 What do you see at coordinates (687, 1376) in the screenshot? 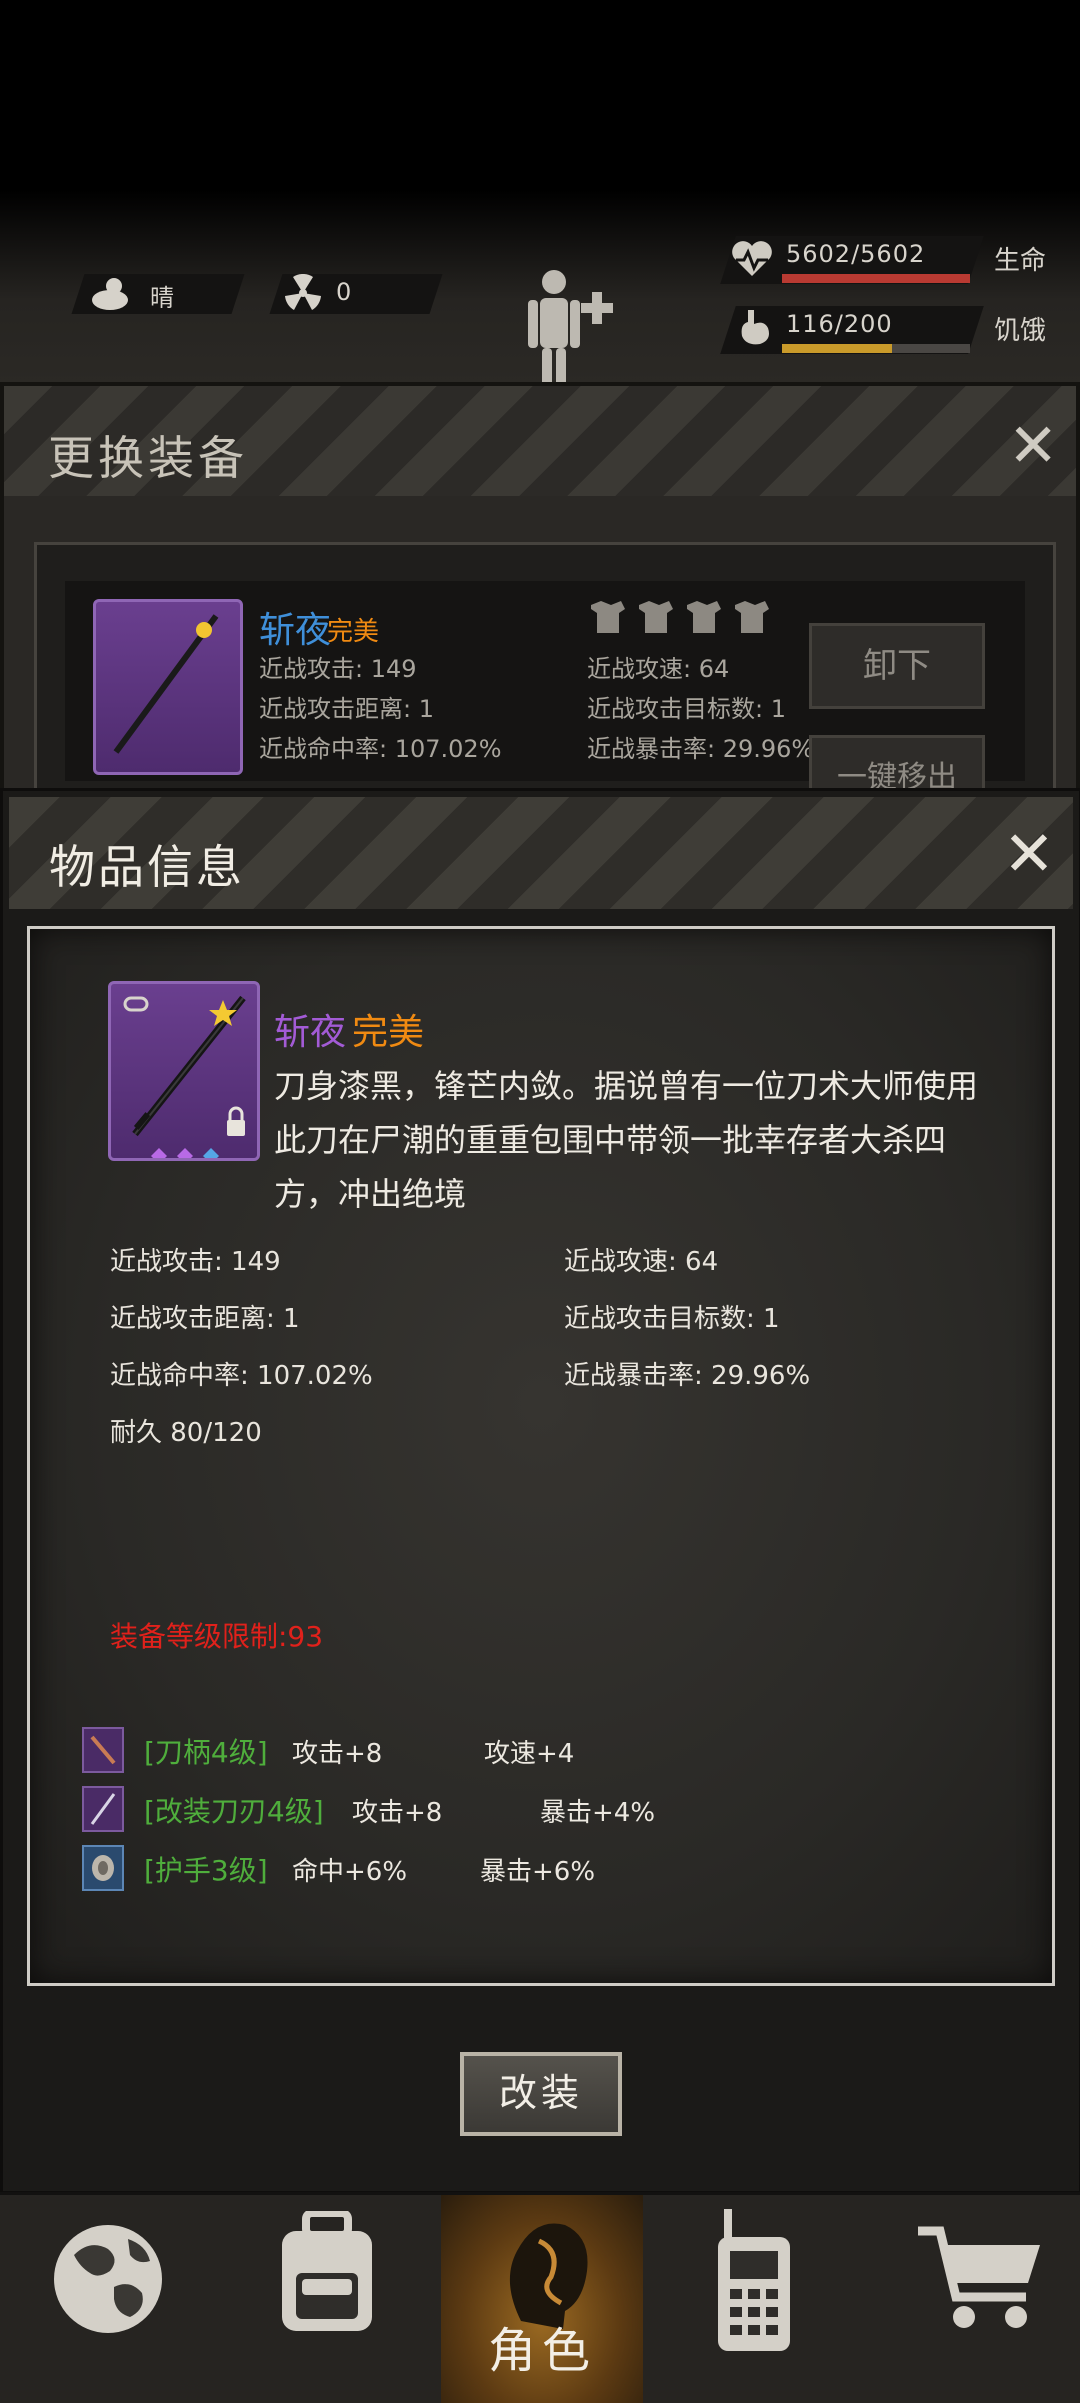
I see `stat-crit-rate: 近战暴击率: 29.96%` at bounding box center [687, 1376].